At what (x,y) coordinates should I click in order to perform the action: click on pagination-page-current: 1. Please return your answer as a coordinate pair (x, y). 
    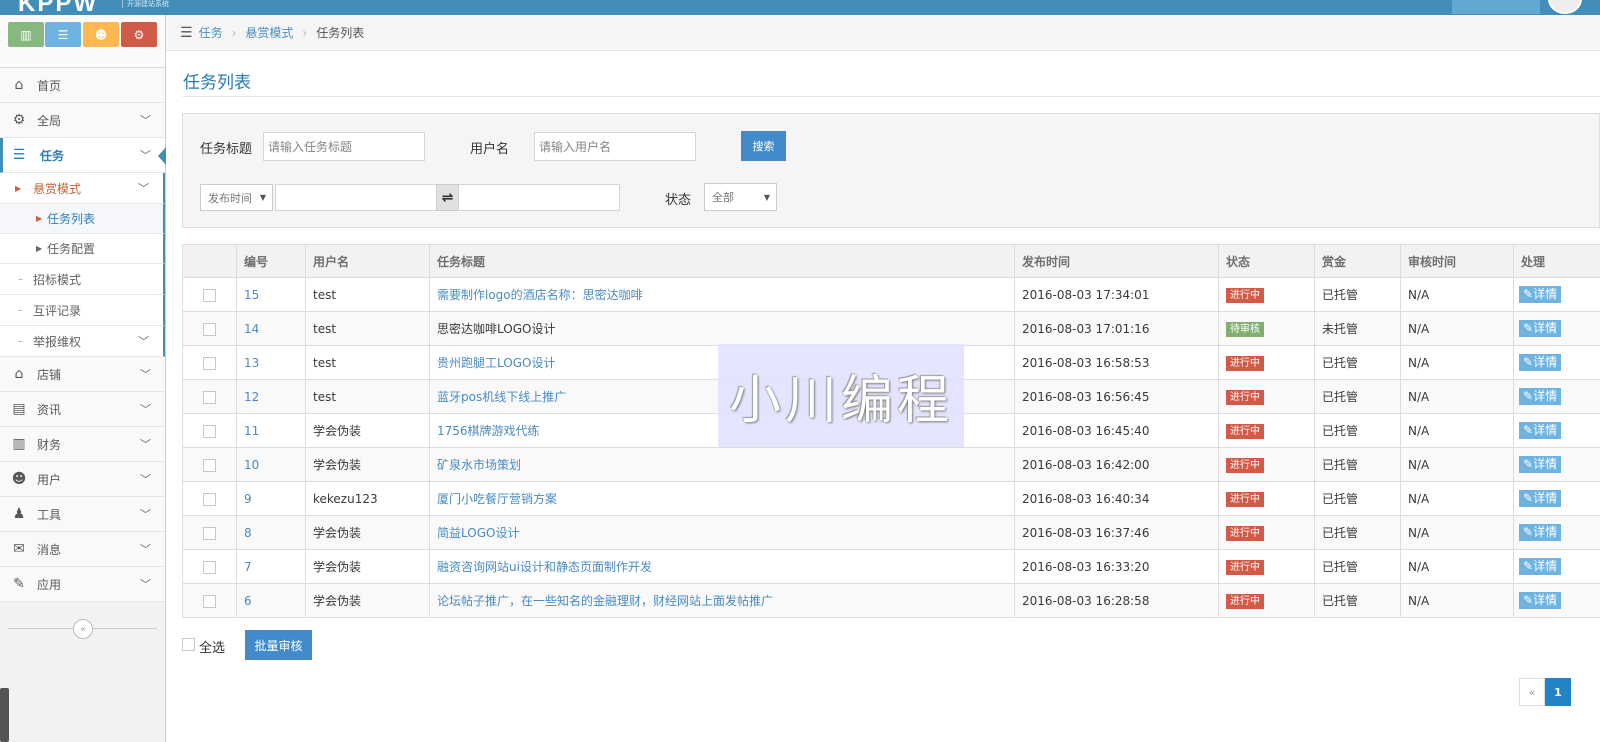
    Looking at the image, I should click on (1558, 692).